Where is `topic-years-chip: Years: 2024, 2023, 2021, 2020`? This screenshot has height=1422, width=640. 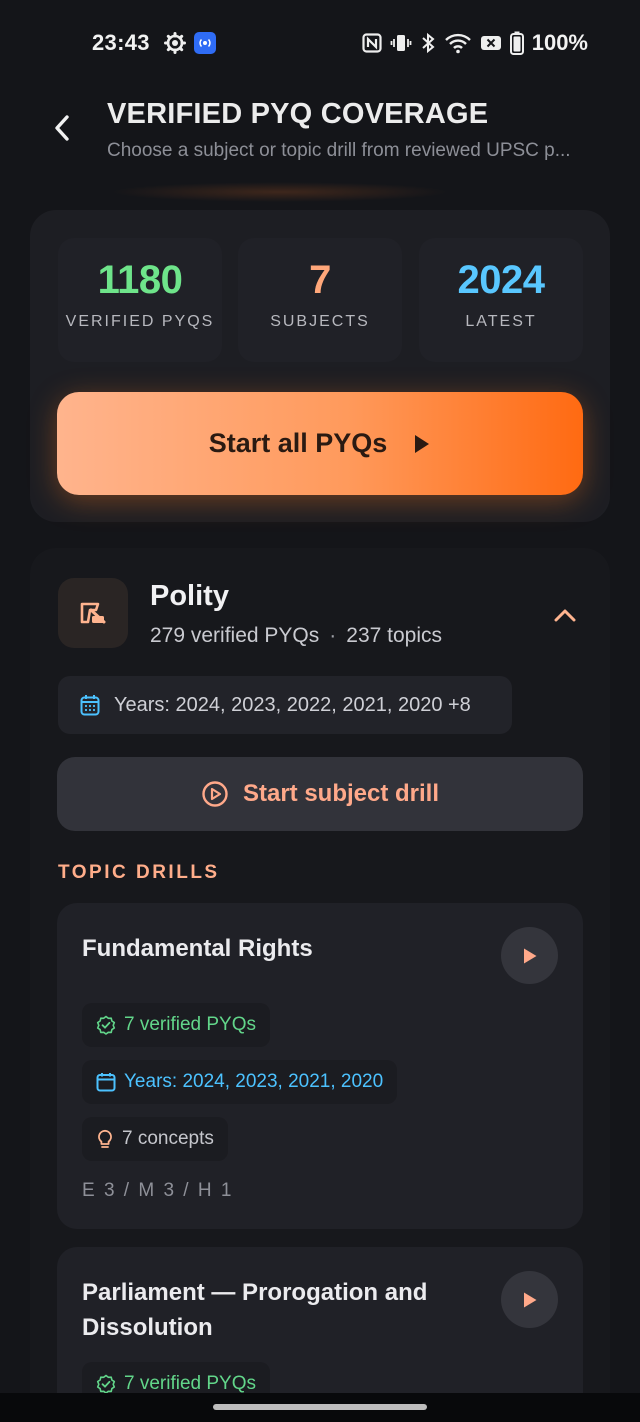
topic-years-chip: Years: 2024, 2023, 2021, 2020 is located at coordinates (240, 1082).